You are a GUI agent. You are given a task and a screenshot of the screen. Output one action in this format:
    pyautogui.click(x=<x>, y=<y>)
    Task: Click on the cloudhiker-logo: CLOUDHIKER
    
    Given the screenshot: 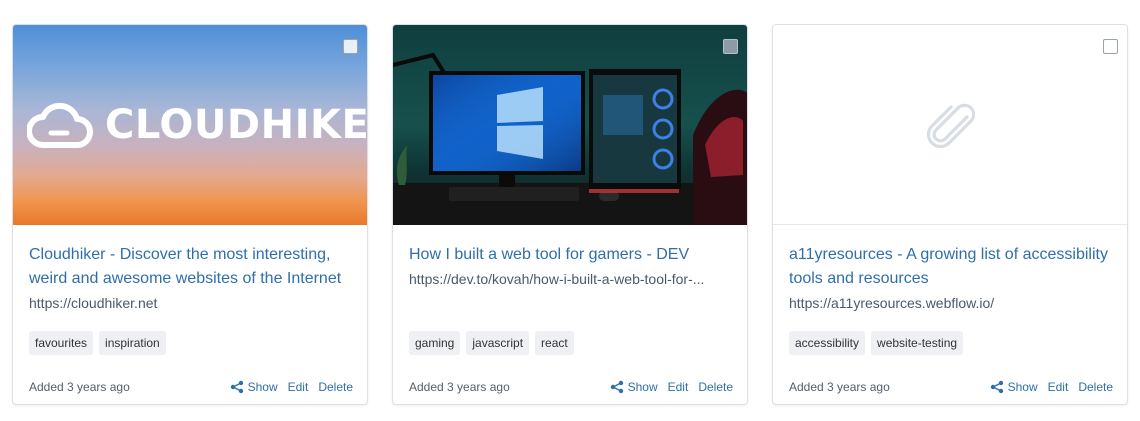 What is the action you would take?
    pyautogui.click(x=197, y=125)
    